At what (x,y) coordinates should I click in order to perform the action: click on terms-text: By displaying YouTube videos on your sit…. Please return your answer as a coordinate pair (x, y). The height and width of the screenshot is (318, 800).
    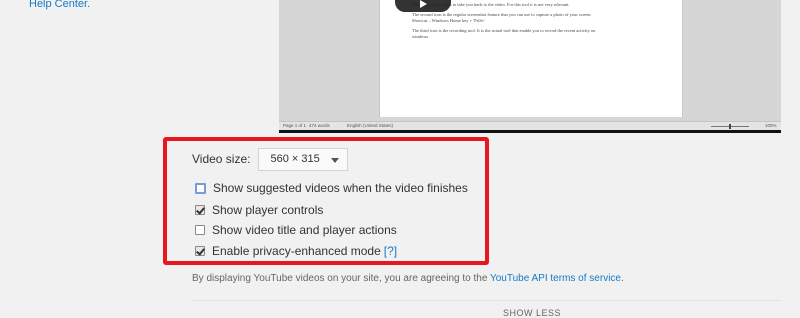
    Looking at the image, I should click on (341, 278).